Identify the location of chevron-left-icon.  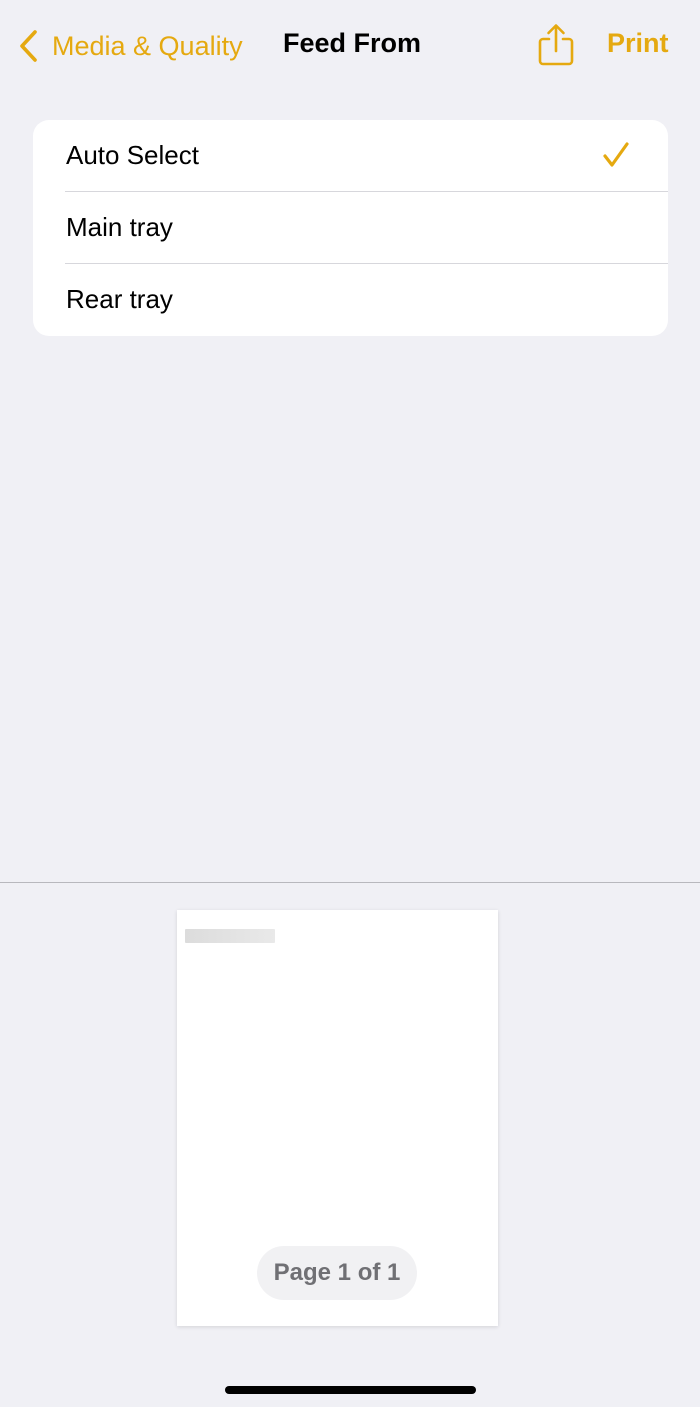
(28, 46).